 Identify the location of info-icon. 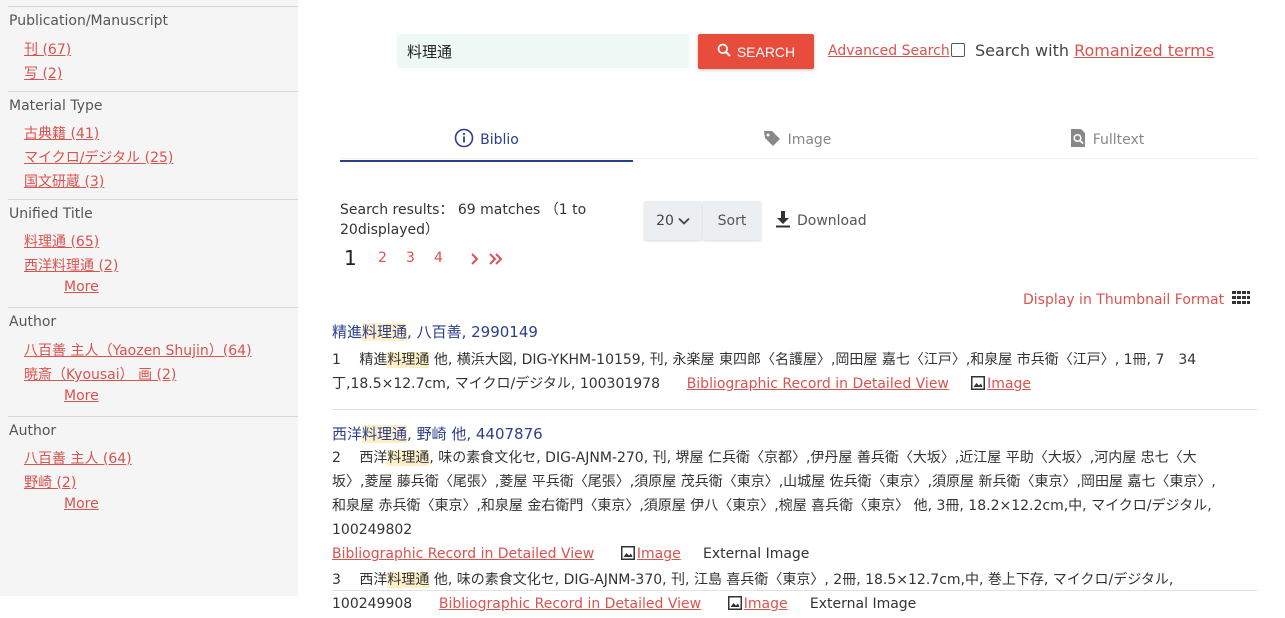
(464, 140).